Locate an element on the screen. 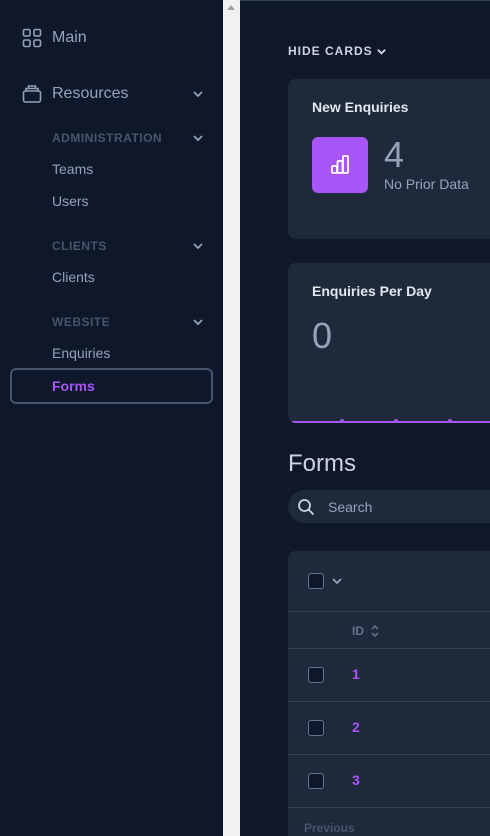  sidebar-scrollbar is located at coordinates (231, 418).